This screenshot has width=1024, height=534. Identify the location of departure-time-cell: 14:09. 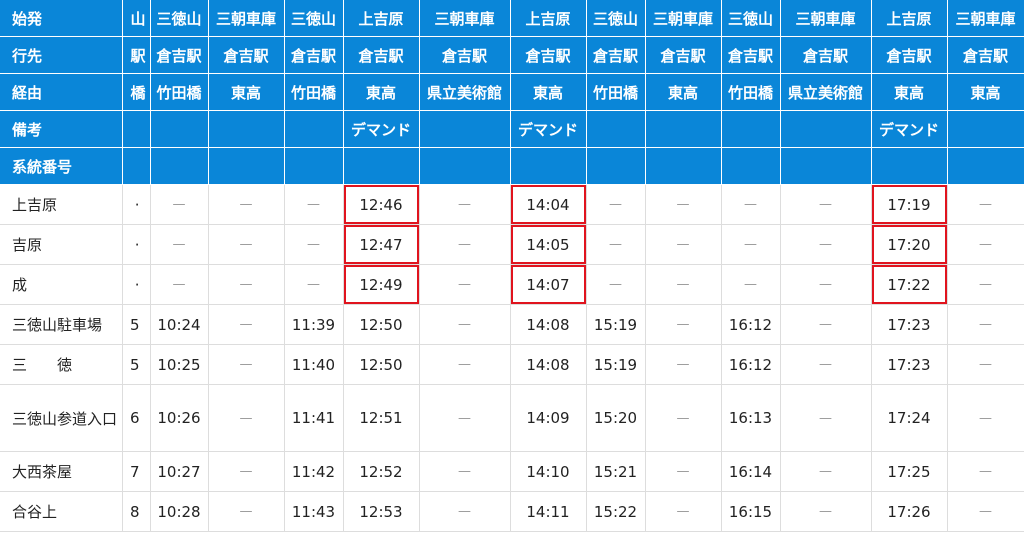
(548, 418).